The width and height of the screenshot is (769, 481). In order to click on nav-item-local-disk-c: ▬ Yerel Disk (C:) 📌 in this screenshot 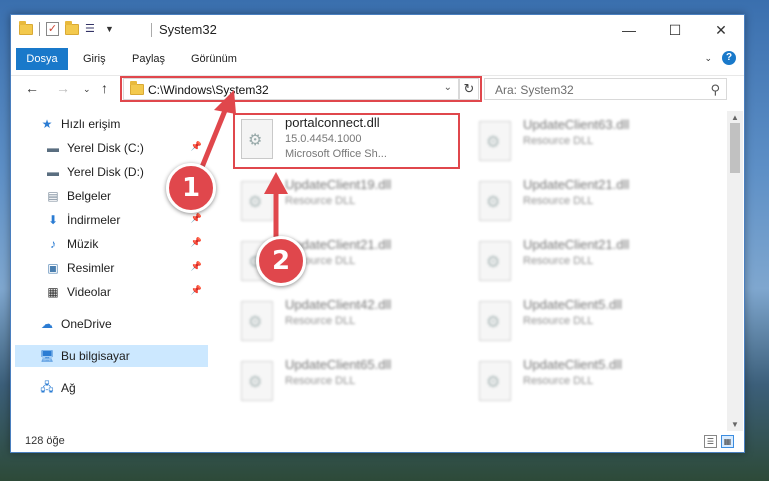, I will do `click(126, 148)`.